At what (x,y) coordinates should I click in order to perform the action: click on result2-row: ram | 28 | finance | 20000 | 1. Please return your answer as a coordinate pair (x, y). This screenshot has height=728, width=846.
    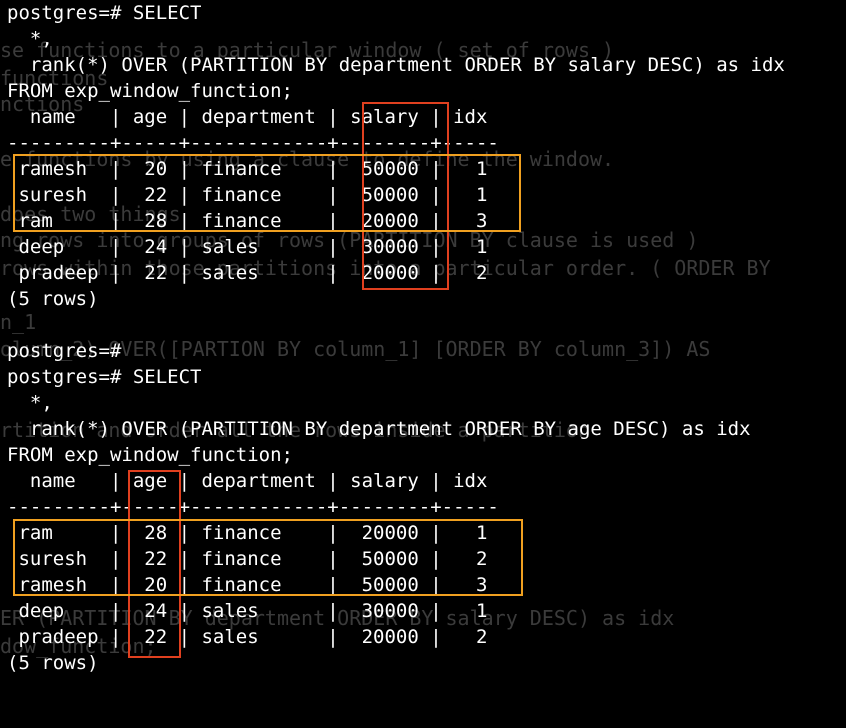
    Looking at the image, I should click on (247, 533).